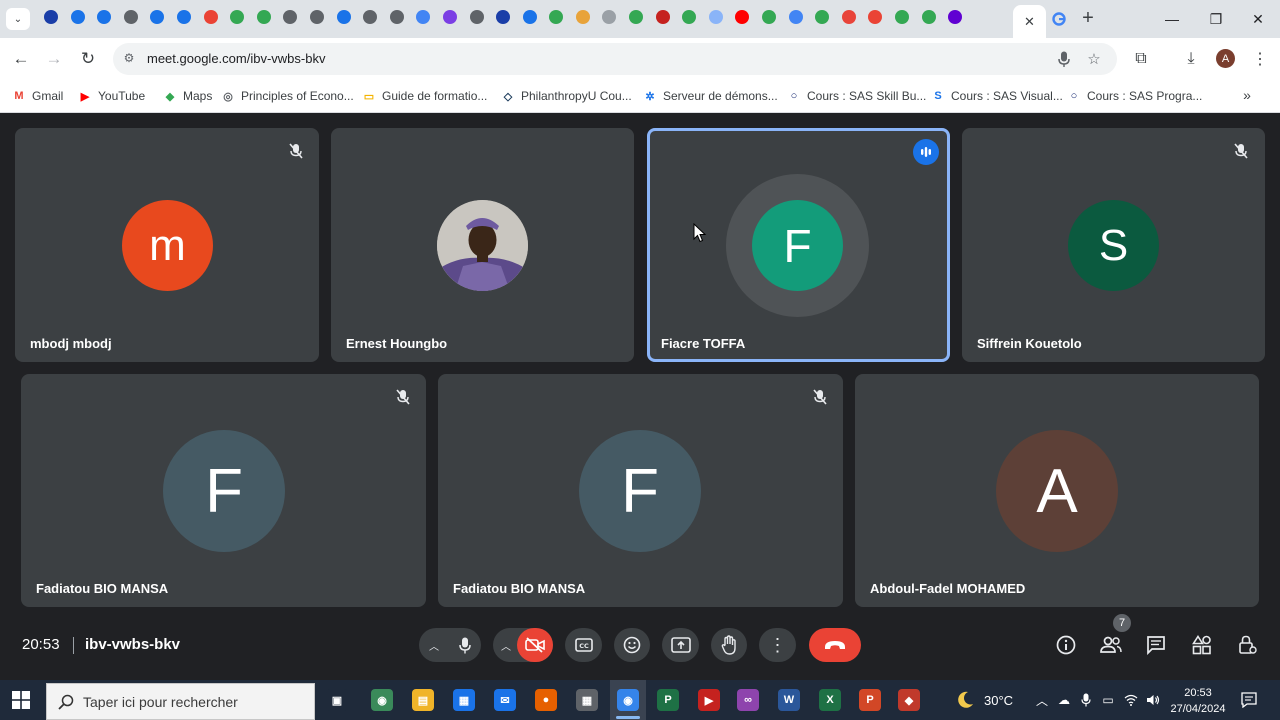 The width and height of the screenshot is (1280, 720). Describe the element at coordinates (180, 701) in the screenshot. I see `taskbar-search-box: Taper ici pour rechercher` at that location.